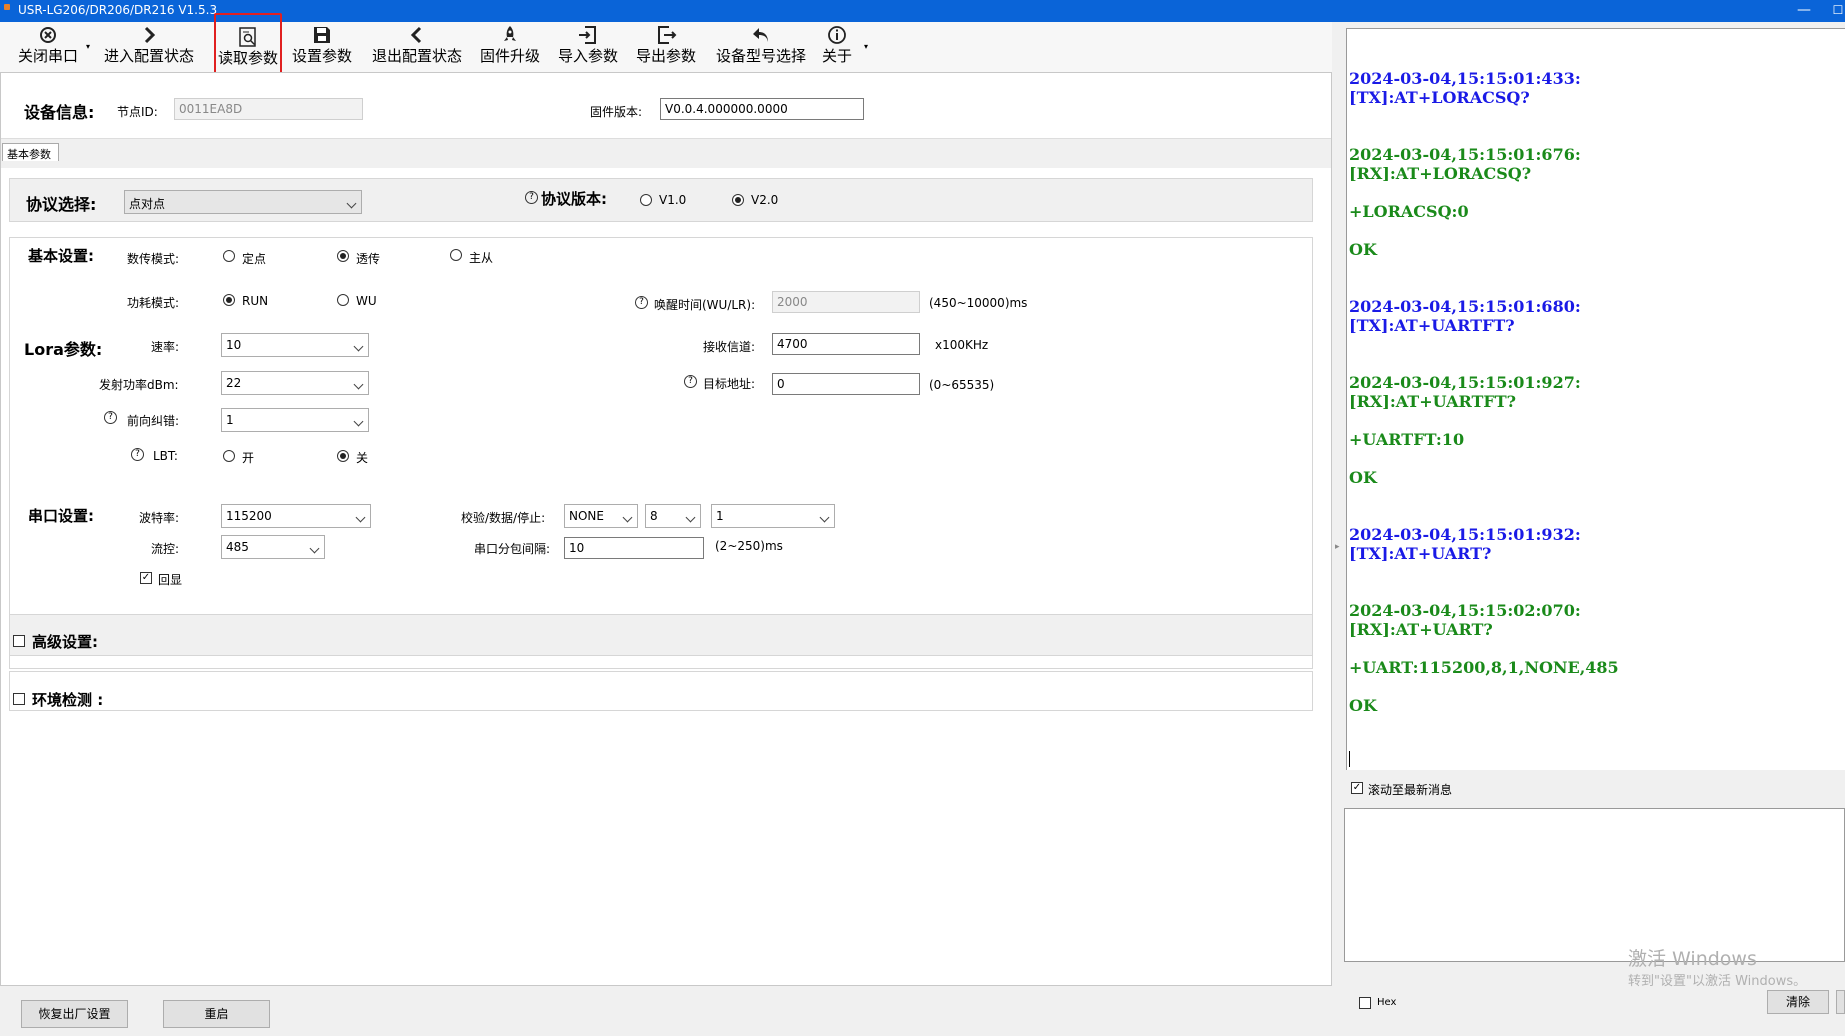 The height and width of the screenshot is (1036, 1845). What do you see at coordinates (417, 46) in the screenshot?
I see `exit-config-button: 退出配置状态` at bounding box center [417, 46].